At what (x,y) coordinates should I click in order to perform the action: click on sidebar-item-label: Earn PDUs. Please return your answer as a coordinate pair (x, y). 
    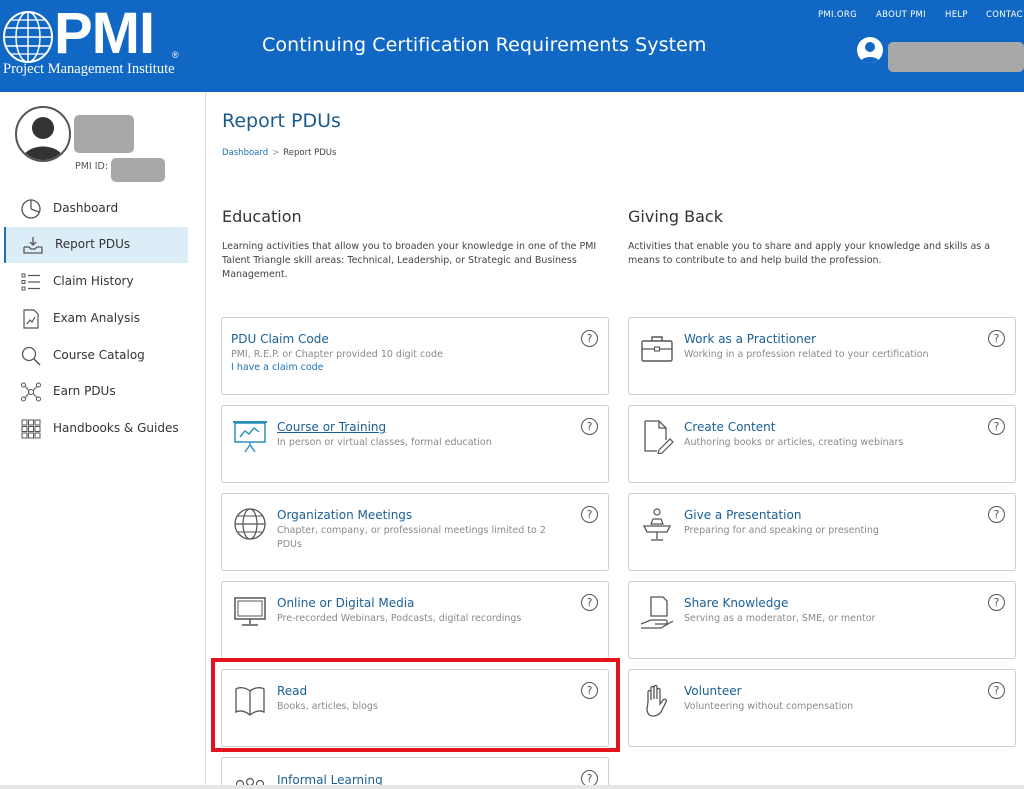
    Looking at the image, I should click on (84, 391).